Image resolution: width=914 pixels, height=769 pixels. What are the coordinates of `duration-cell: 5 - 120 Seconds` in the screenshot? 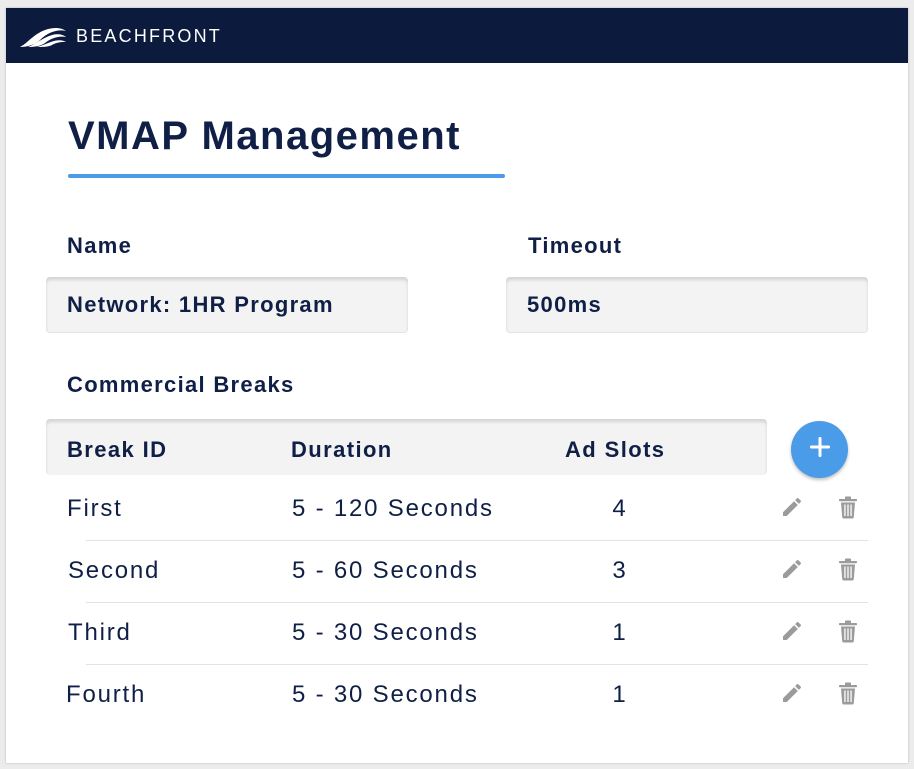 It's located at (393, 508).